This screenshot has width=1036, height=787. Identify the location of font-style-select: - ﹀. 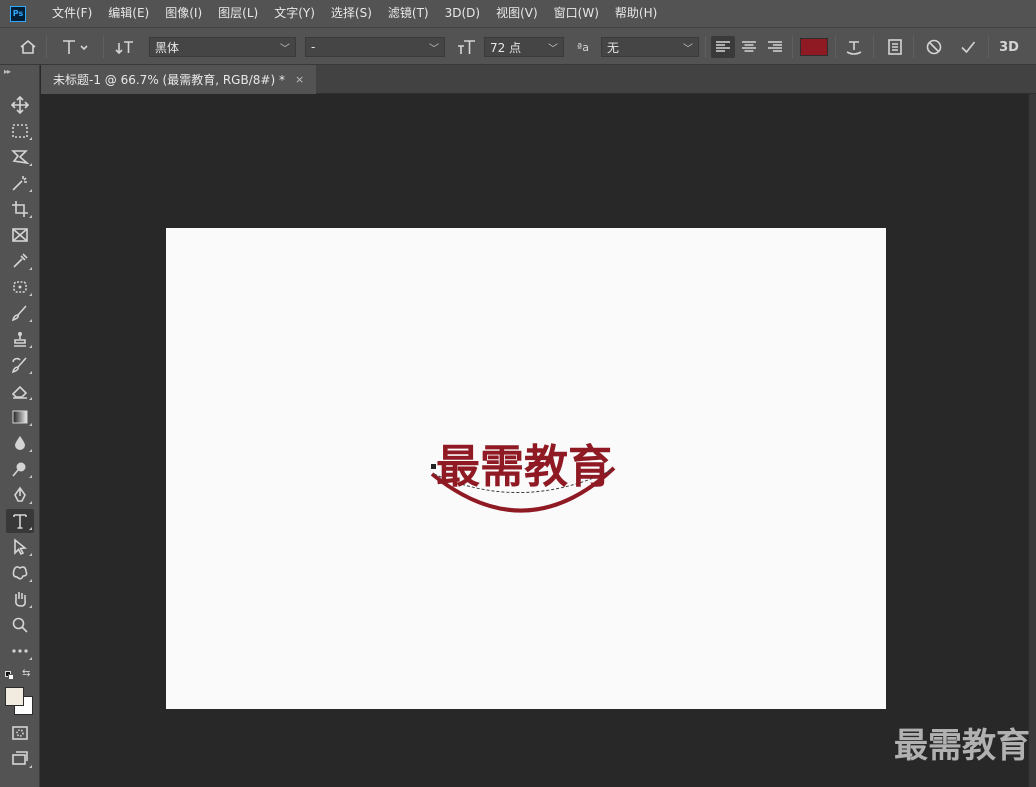
(375, 47).